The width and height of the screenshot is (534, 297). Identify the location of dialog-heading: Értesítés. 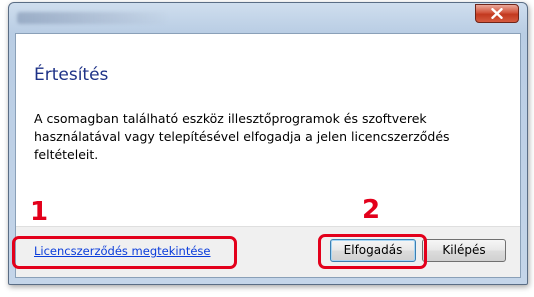
(71, 75).